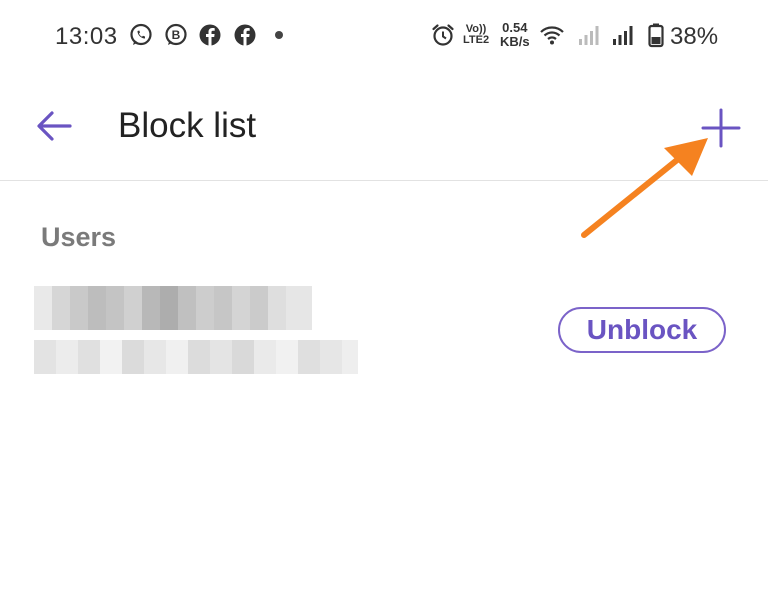 The height and width of the screenshot is (593, 768). Describe the element at coordinates (694, 36) in the screenshot. I see `battery-percent: 38%` at that location.